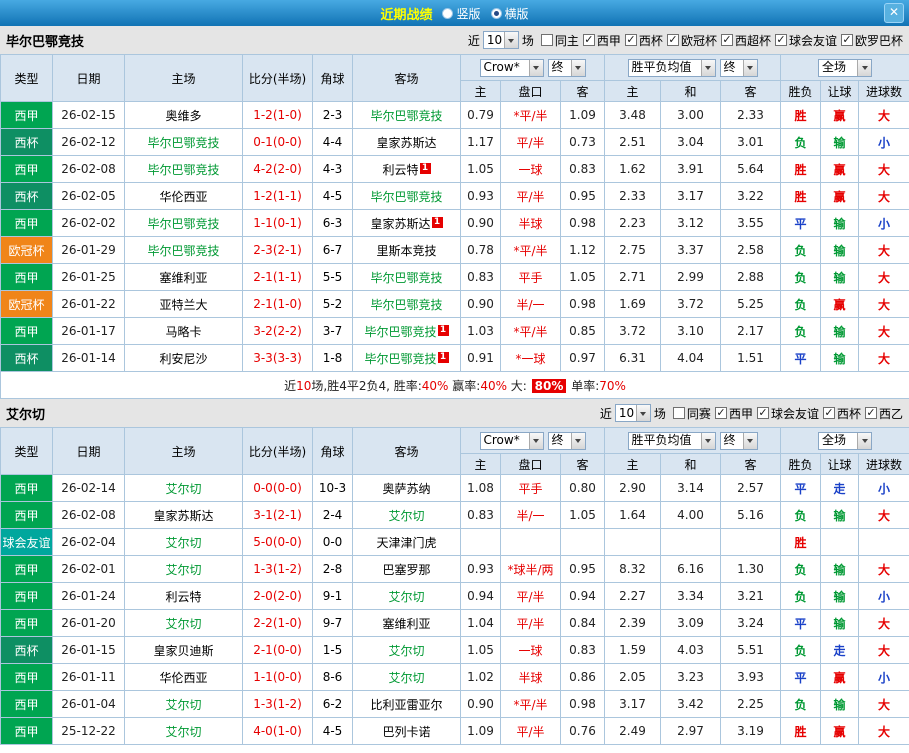 The image size is (909, 753). What do you see at coordinates (480, 358) in the screenshot?
I see `odds-home-cell: 0.91` at bounding box center [480, 358].